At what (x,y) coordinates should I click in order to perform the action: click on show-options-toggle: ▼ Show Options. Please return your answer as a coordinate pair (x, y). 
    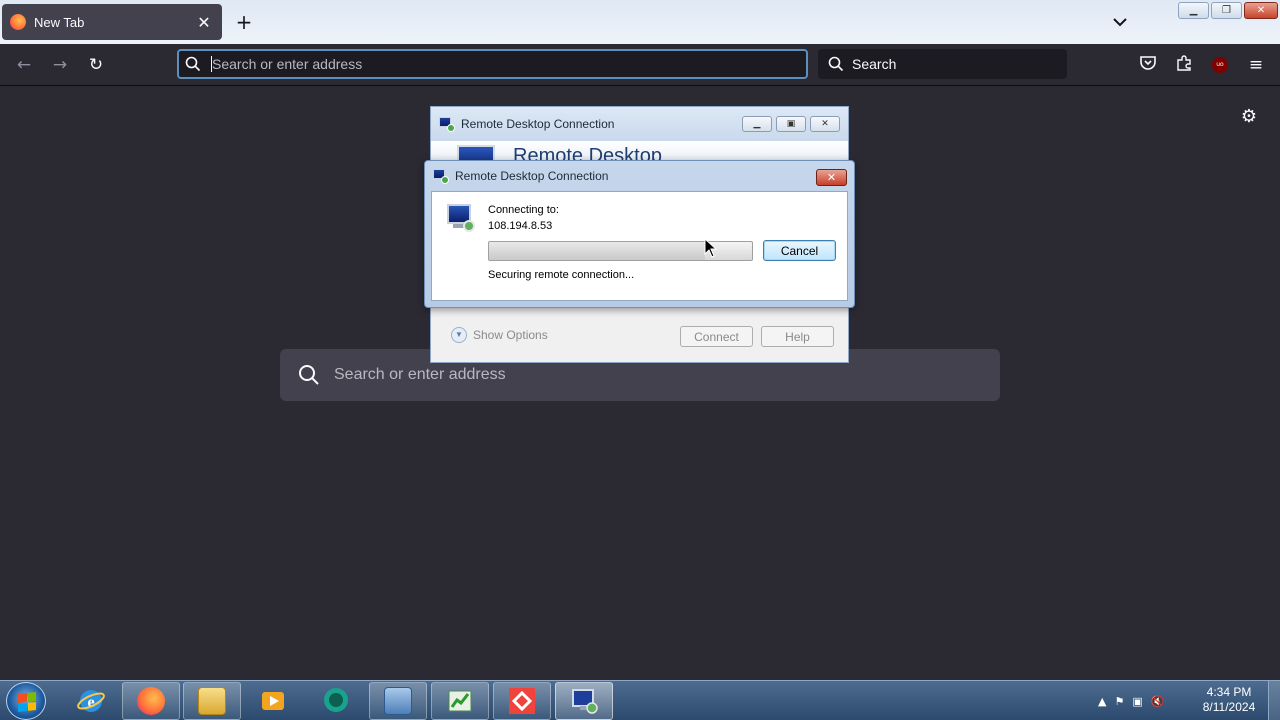
    Looking at the image, I should click on (499, 335).